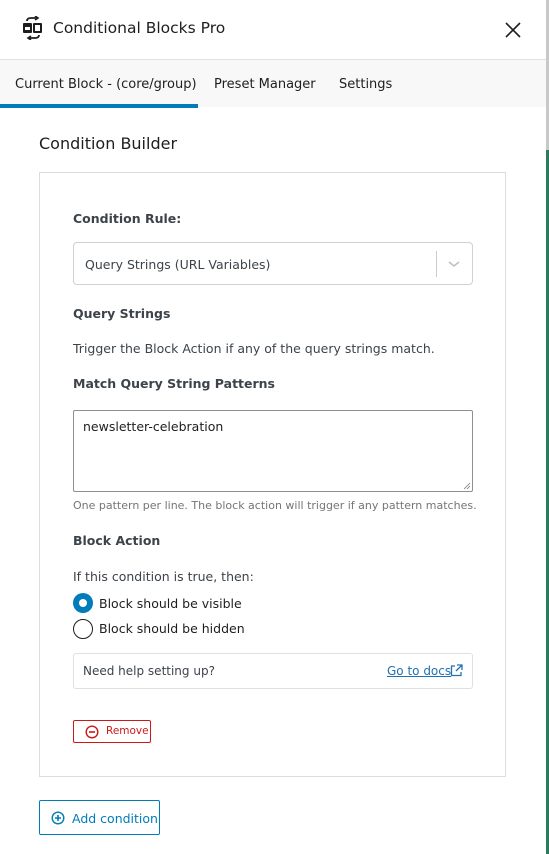 The height and width of the screenshot is (854, 549). Describe the element at coordinates (163, 576) in the screenshot. I see `block-action-intro: If this condition is true, then:` at that location.